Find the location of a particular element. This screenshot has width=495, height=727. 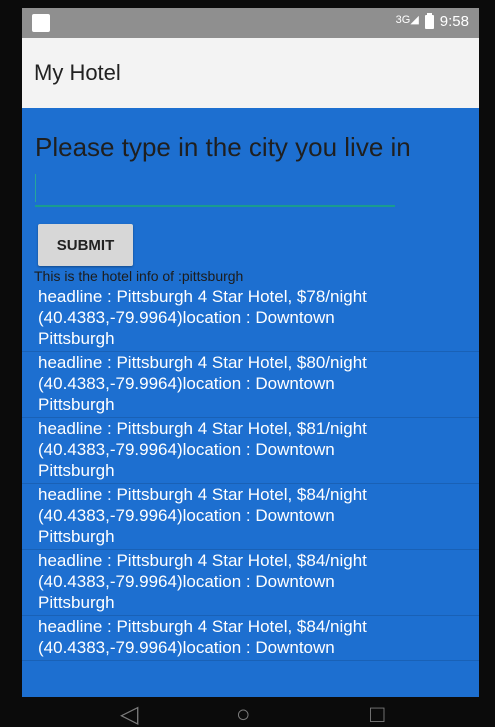

home-icon: ○ is located at coordinates (243, 715).